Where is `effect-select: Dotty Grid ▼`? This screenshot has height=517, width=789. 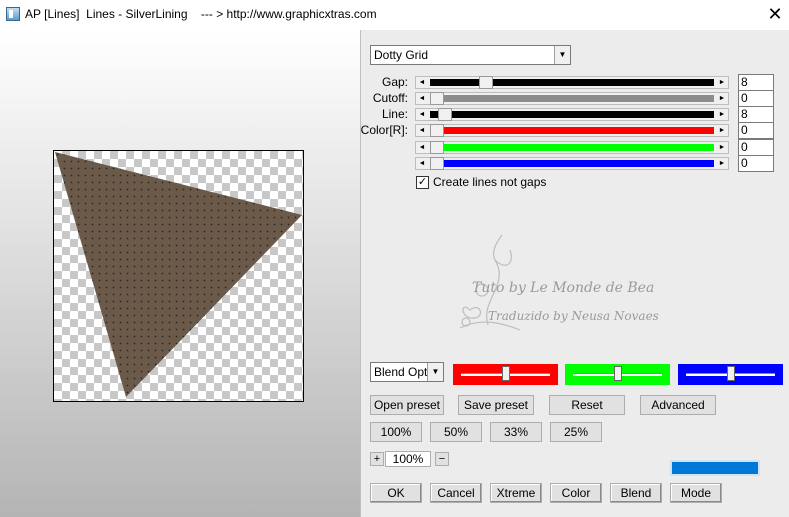
effect-select: Dotty Grid ▼ is located at coordinates (470, 55).